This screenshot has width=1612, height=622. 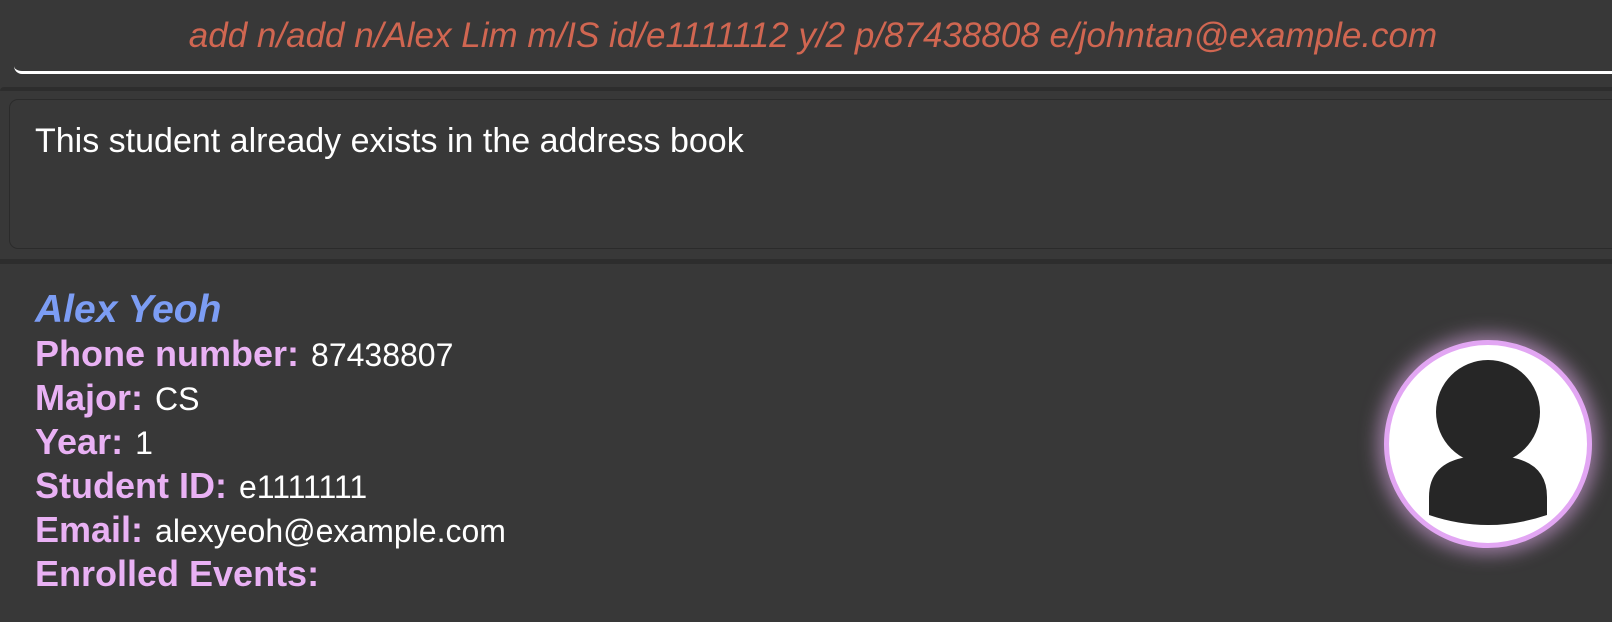 What do you see at coordinates (79, 441) in the screenshot?
I see `year-label: Year:` at bounding box center [79, 441].